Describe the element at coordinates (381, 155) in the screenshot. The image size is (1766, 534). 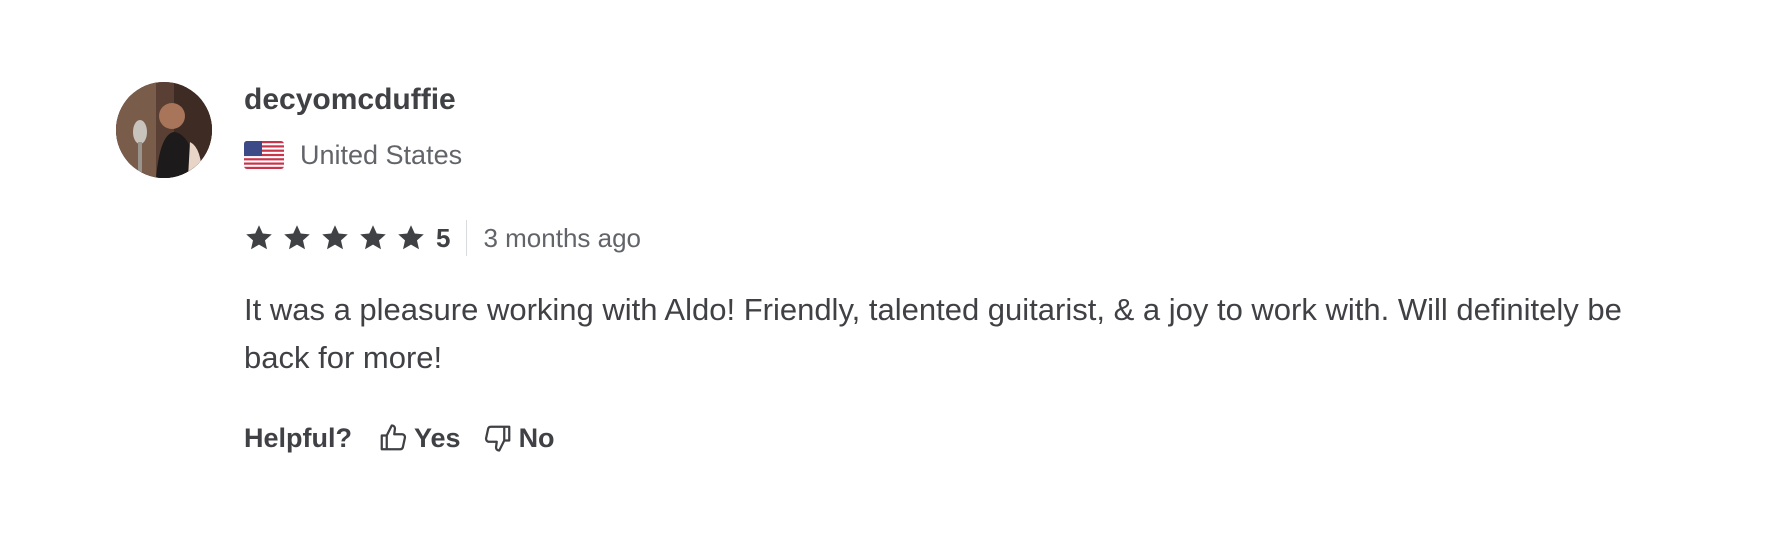
I see `reviewer-country: United States` at that location.